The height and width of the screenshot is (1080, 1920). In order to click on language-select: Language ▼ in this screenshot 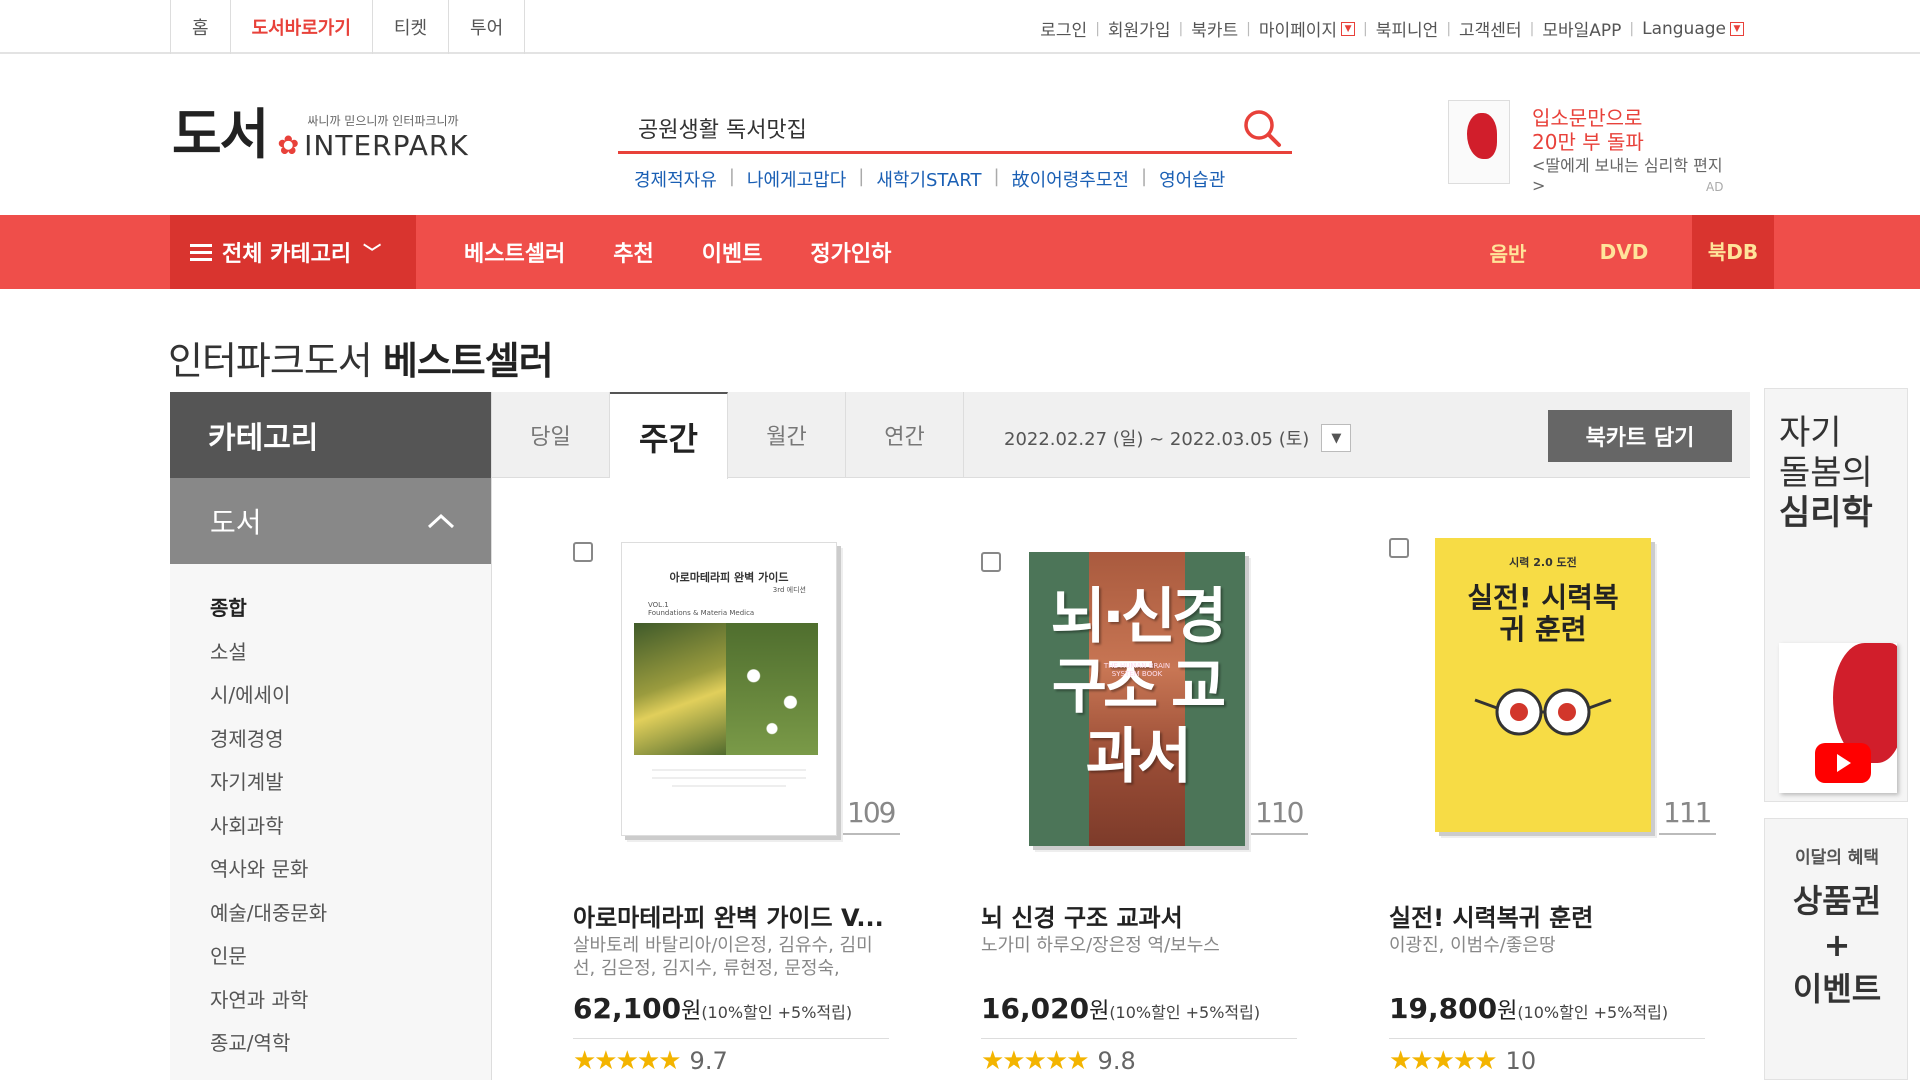, I will do `click(1693, 29)`.